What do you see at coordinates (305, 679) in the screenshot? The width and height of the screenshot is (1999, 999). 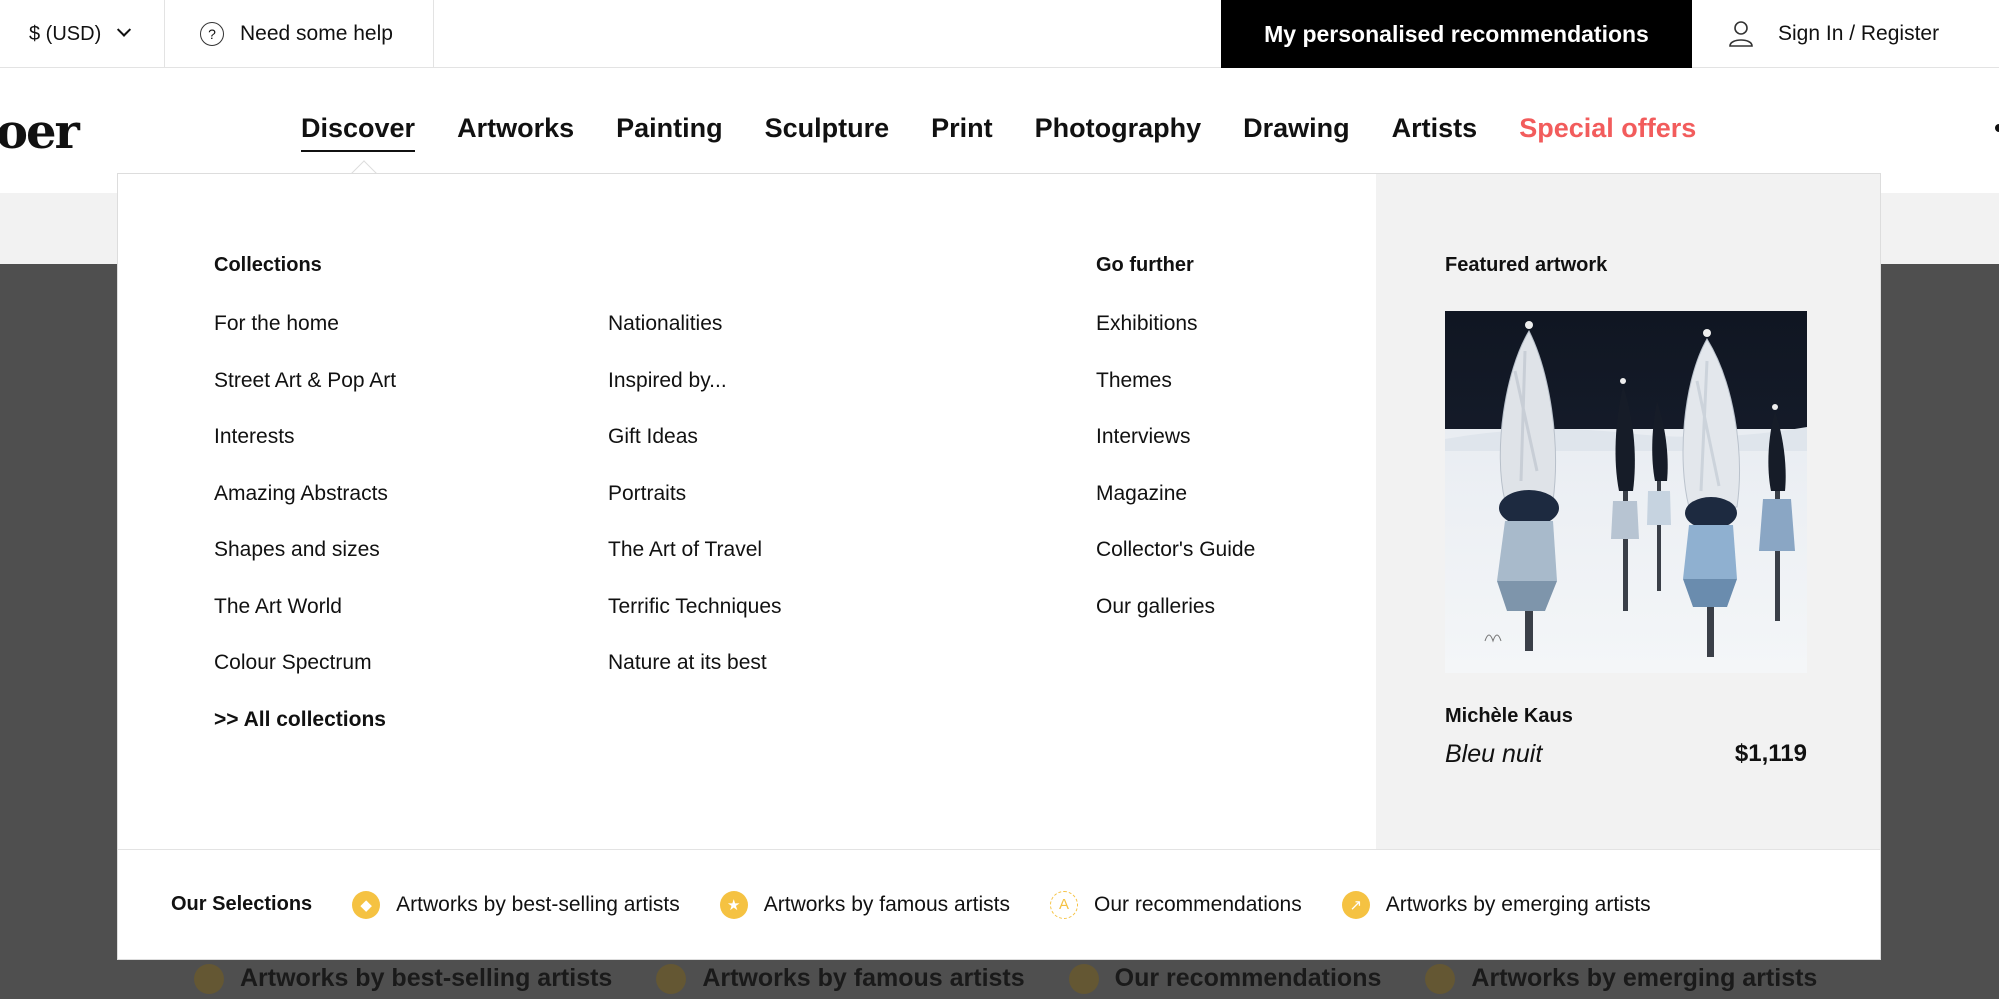 I see `collection-link: Colour Spectrum` at bounding box center [305, 679].